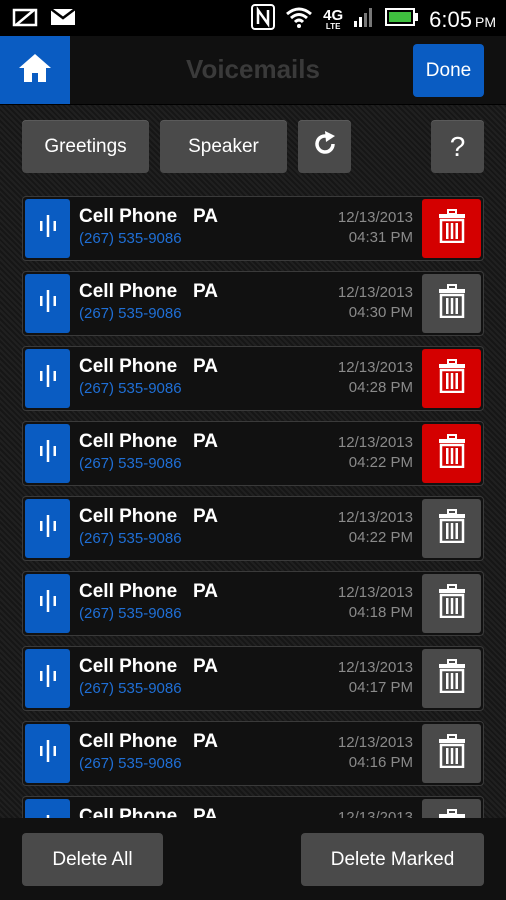 The image size is (506, 900). I want to click on done-button: Done, so click(448, 70).